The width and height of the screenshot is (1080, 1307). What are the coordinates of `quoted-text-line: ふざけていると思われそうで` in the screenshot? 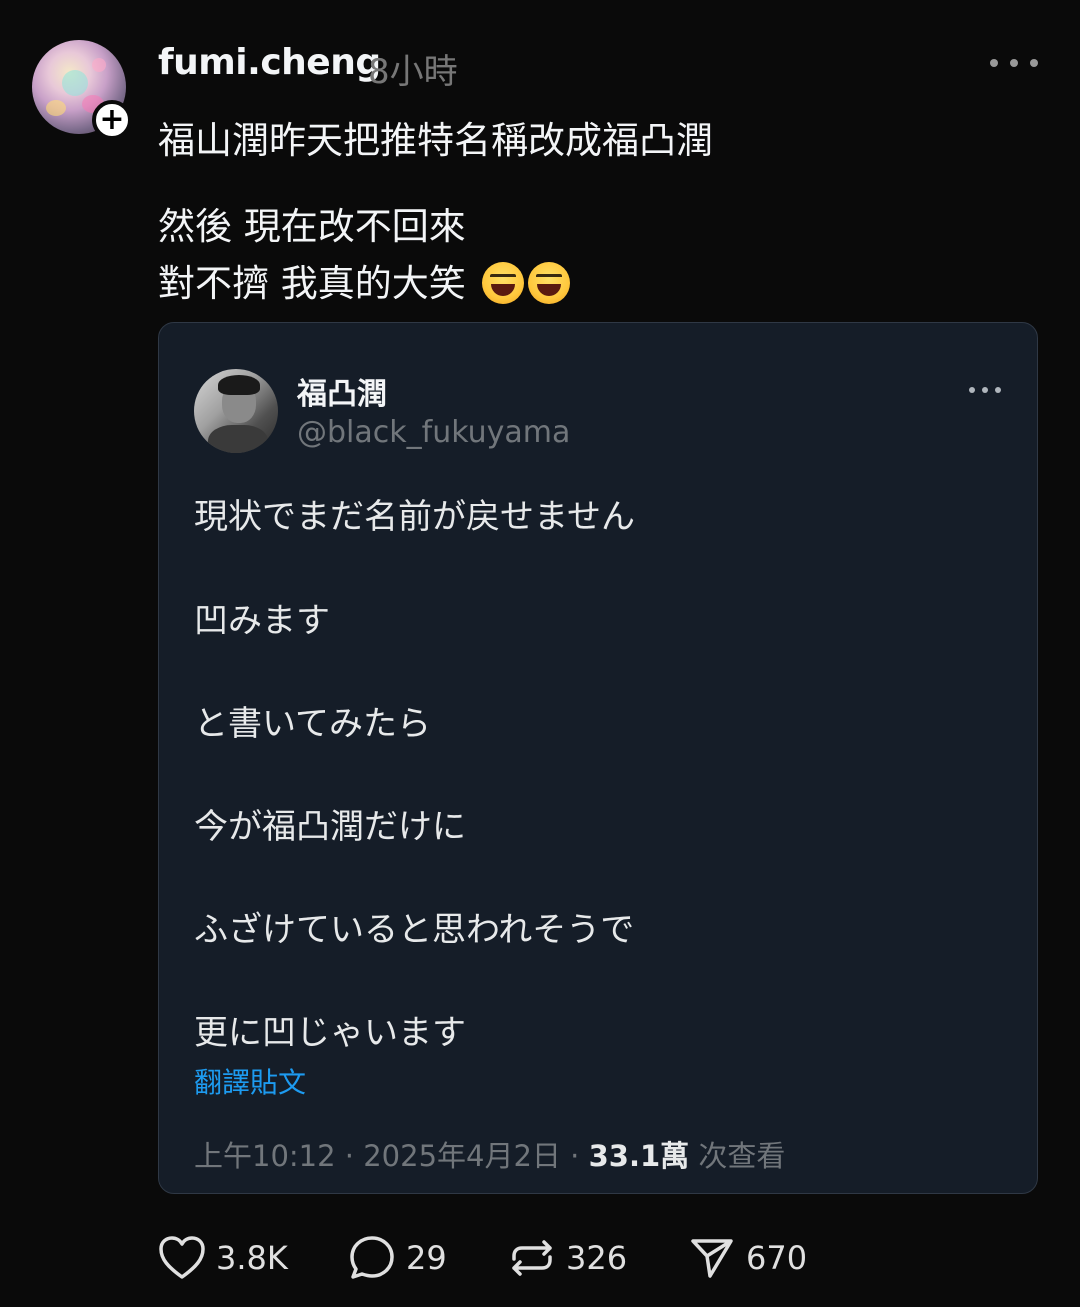 It's located at (414, 930).